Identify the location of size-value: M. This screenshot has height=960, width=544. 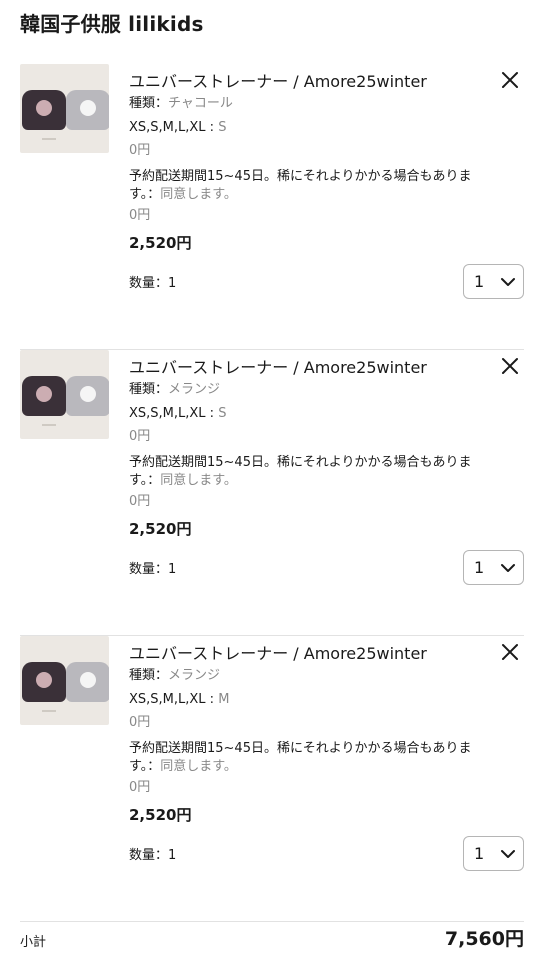
(224, 699).